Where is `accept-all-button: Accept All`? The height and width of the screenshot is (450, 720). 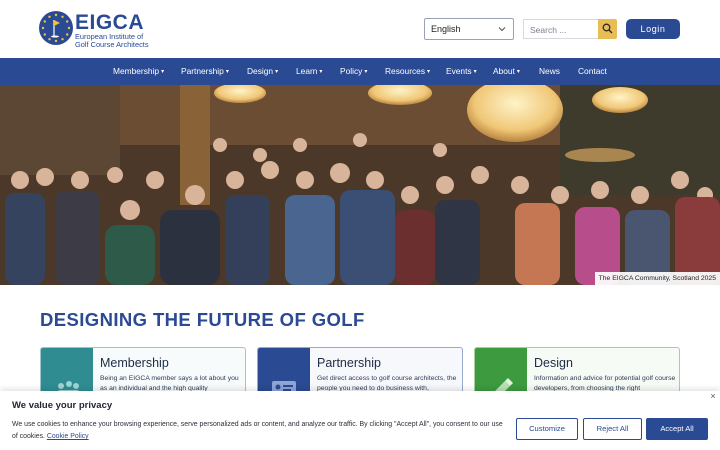 accept-all-button: Accept All is located at coordinates (677, 429).